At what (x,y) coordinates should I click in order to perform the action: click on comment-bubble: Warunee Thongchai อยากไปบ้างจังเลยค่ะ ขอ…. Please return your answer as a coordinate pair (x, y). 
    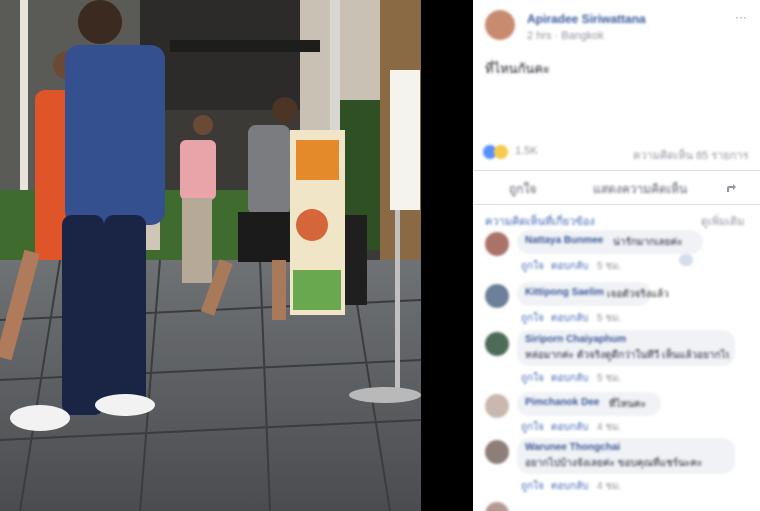
    Looking at the image, I should click on (626, 456).